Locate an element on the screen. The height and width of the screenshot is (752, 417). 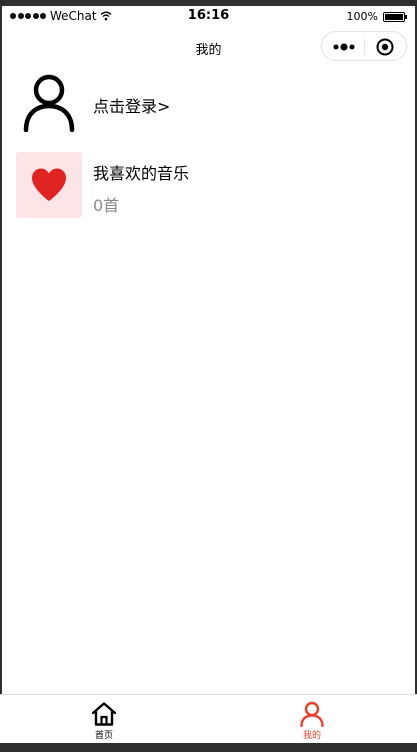
tab-mine-label: 我的 is located at coordinates (311, 736).